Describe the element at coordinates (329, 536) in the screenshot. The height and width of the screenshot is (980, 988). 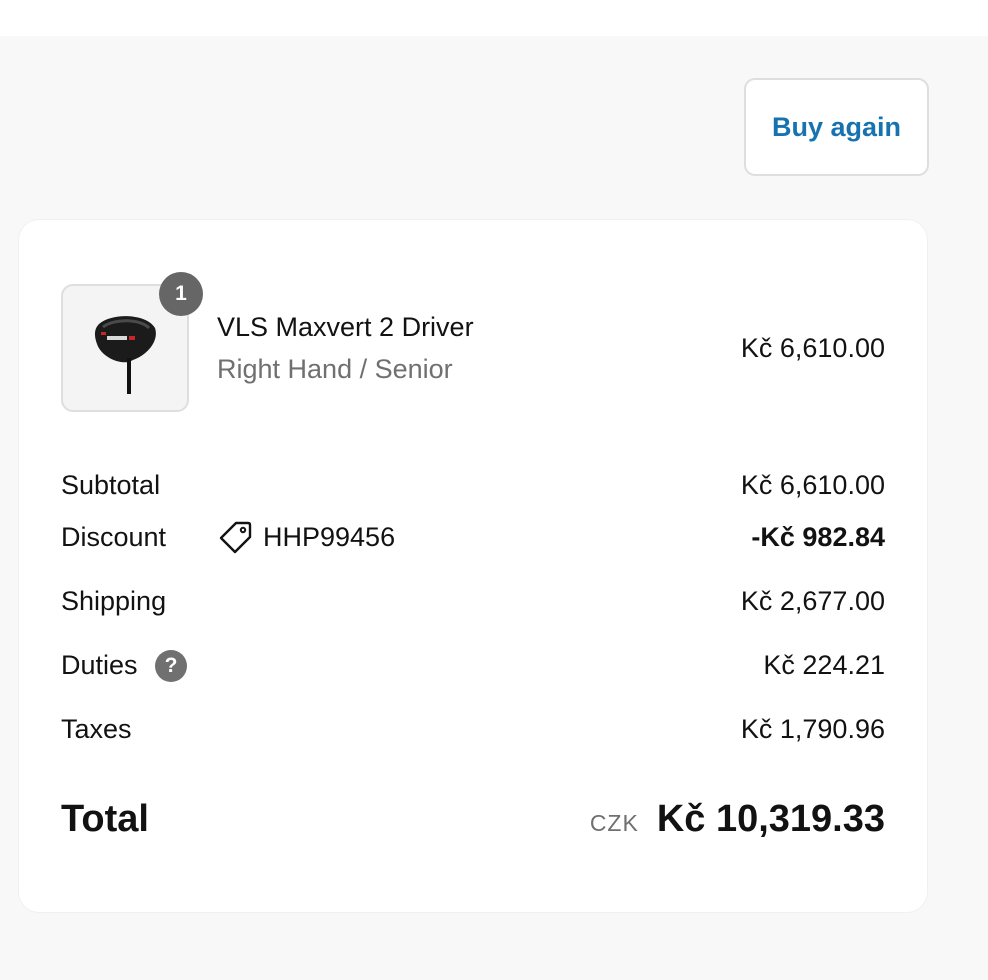
I see `discount-code-text: HHP99456` at that location.